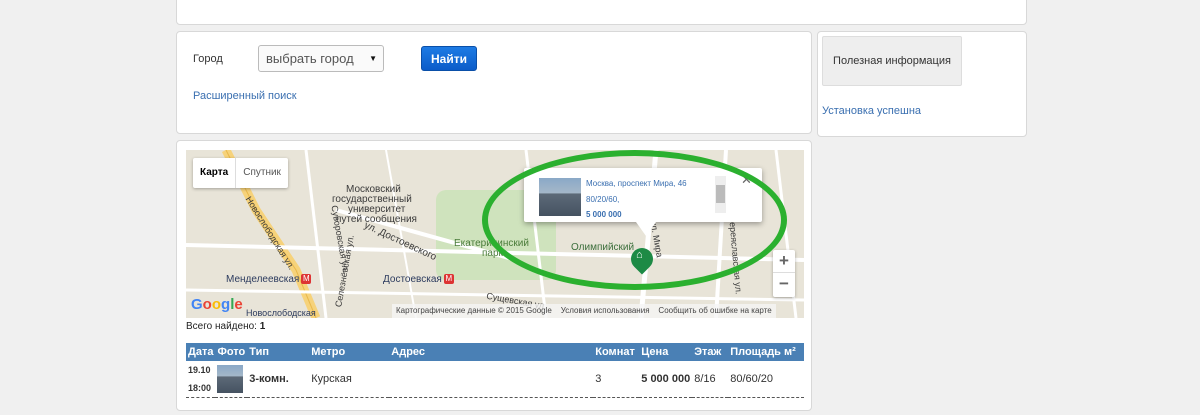 The image size is (1200, 415). Describe the element at coordinates (710, 352) in the screenshot. I see `col-floor: Этаж` at that location.